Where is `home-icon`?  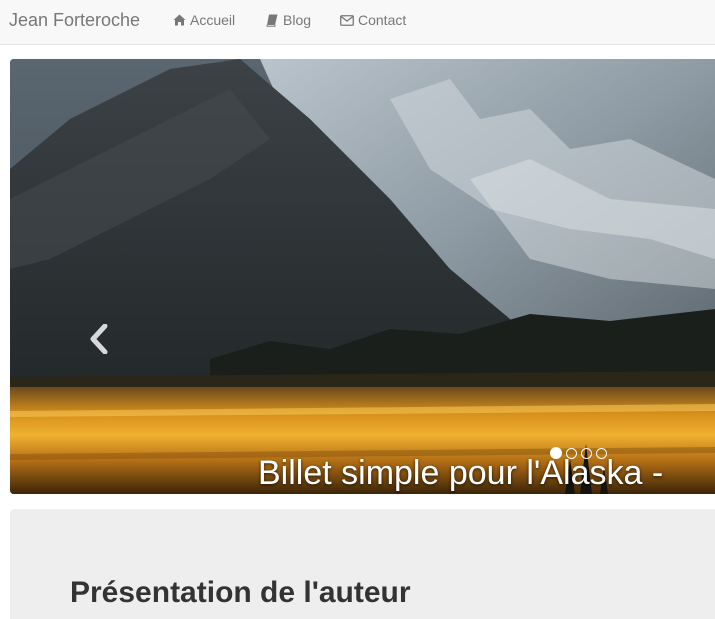 home-icon is located at coordinates (179, 20).